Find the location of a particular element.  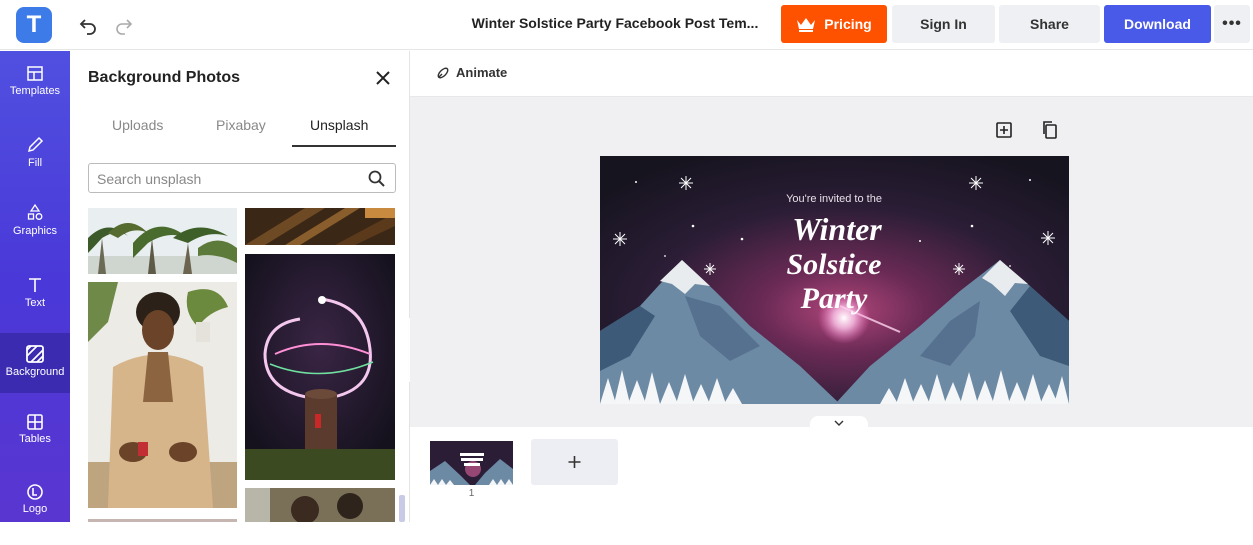

poster-title-line-3: Party is located at coordinates (834, 298).